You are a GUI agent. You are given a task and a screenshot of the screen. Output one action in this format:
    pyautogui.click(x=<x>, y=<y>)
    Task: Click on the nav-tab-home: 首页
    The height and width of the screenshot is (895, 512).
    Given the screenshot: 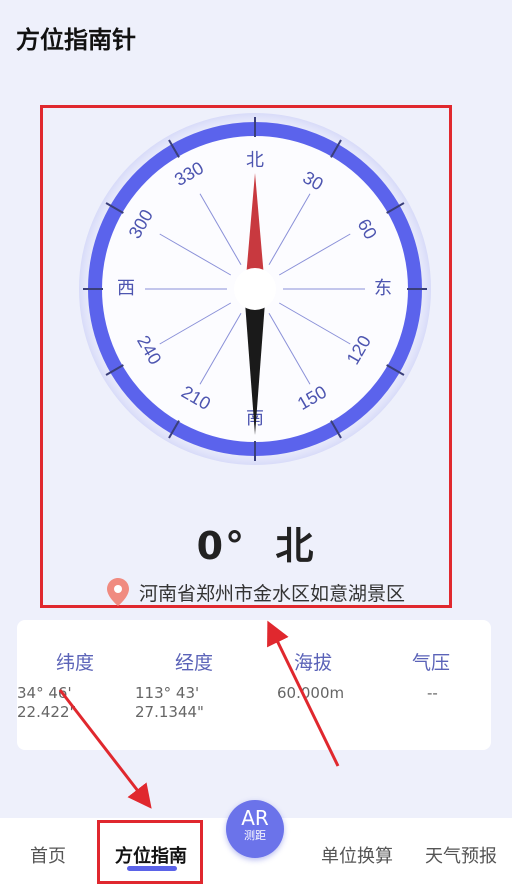 What is the action you would take?
    pyautogui.click(x=48, y=855)
    